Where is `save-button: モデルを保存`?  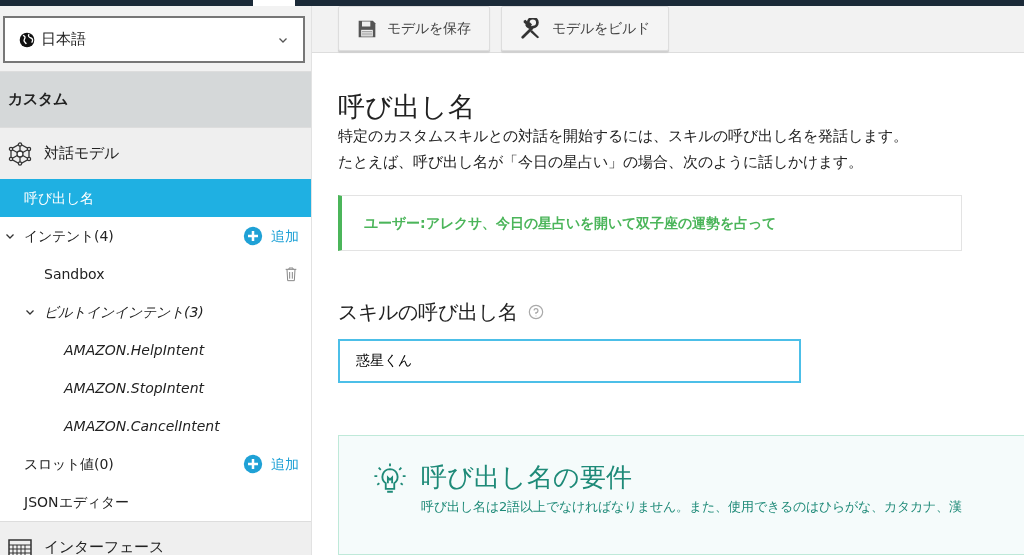 save-button: モデルを保存 is located at coordinates (414, 29).